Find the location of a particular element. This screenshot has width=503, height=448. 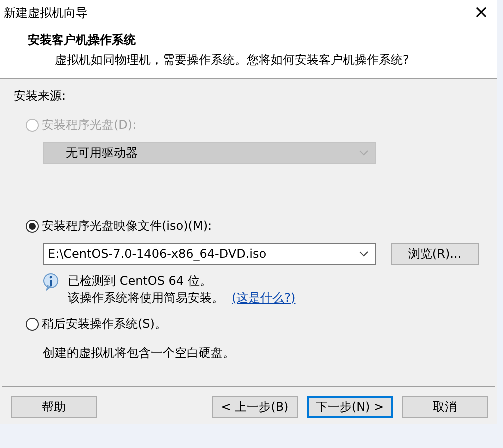

window-title: 新建虚拟机向导 is located at coordinates (46, 13).